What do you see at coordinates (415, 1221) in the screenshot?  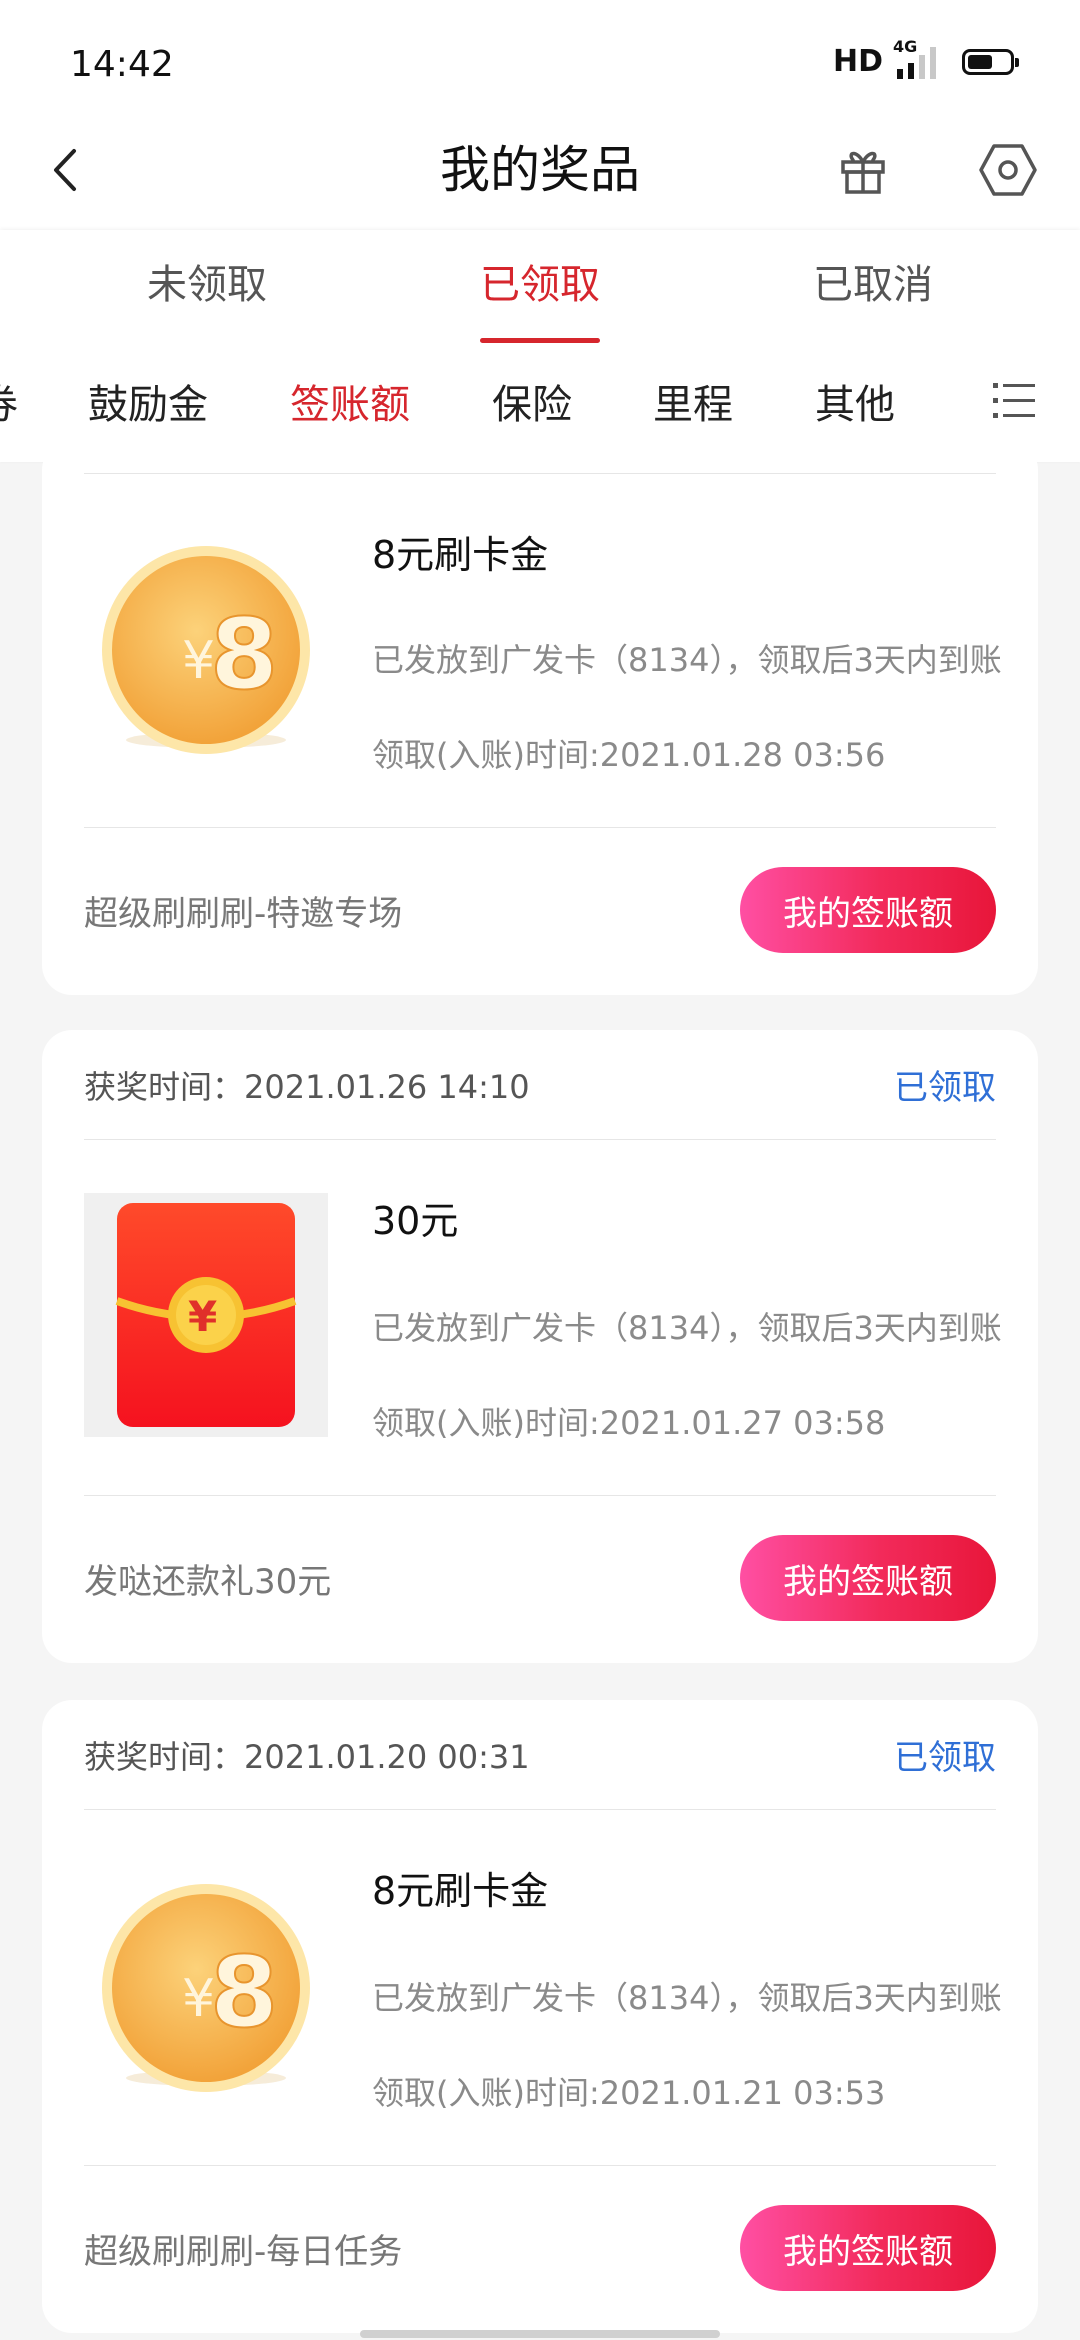 I see `prize-name: 30元` at bounding box center [415, 1221].